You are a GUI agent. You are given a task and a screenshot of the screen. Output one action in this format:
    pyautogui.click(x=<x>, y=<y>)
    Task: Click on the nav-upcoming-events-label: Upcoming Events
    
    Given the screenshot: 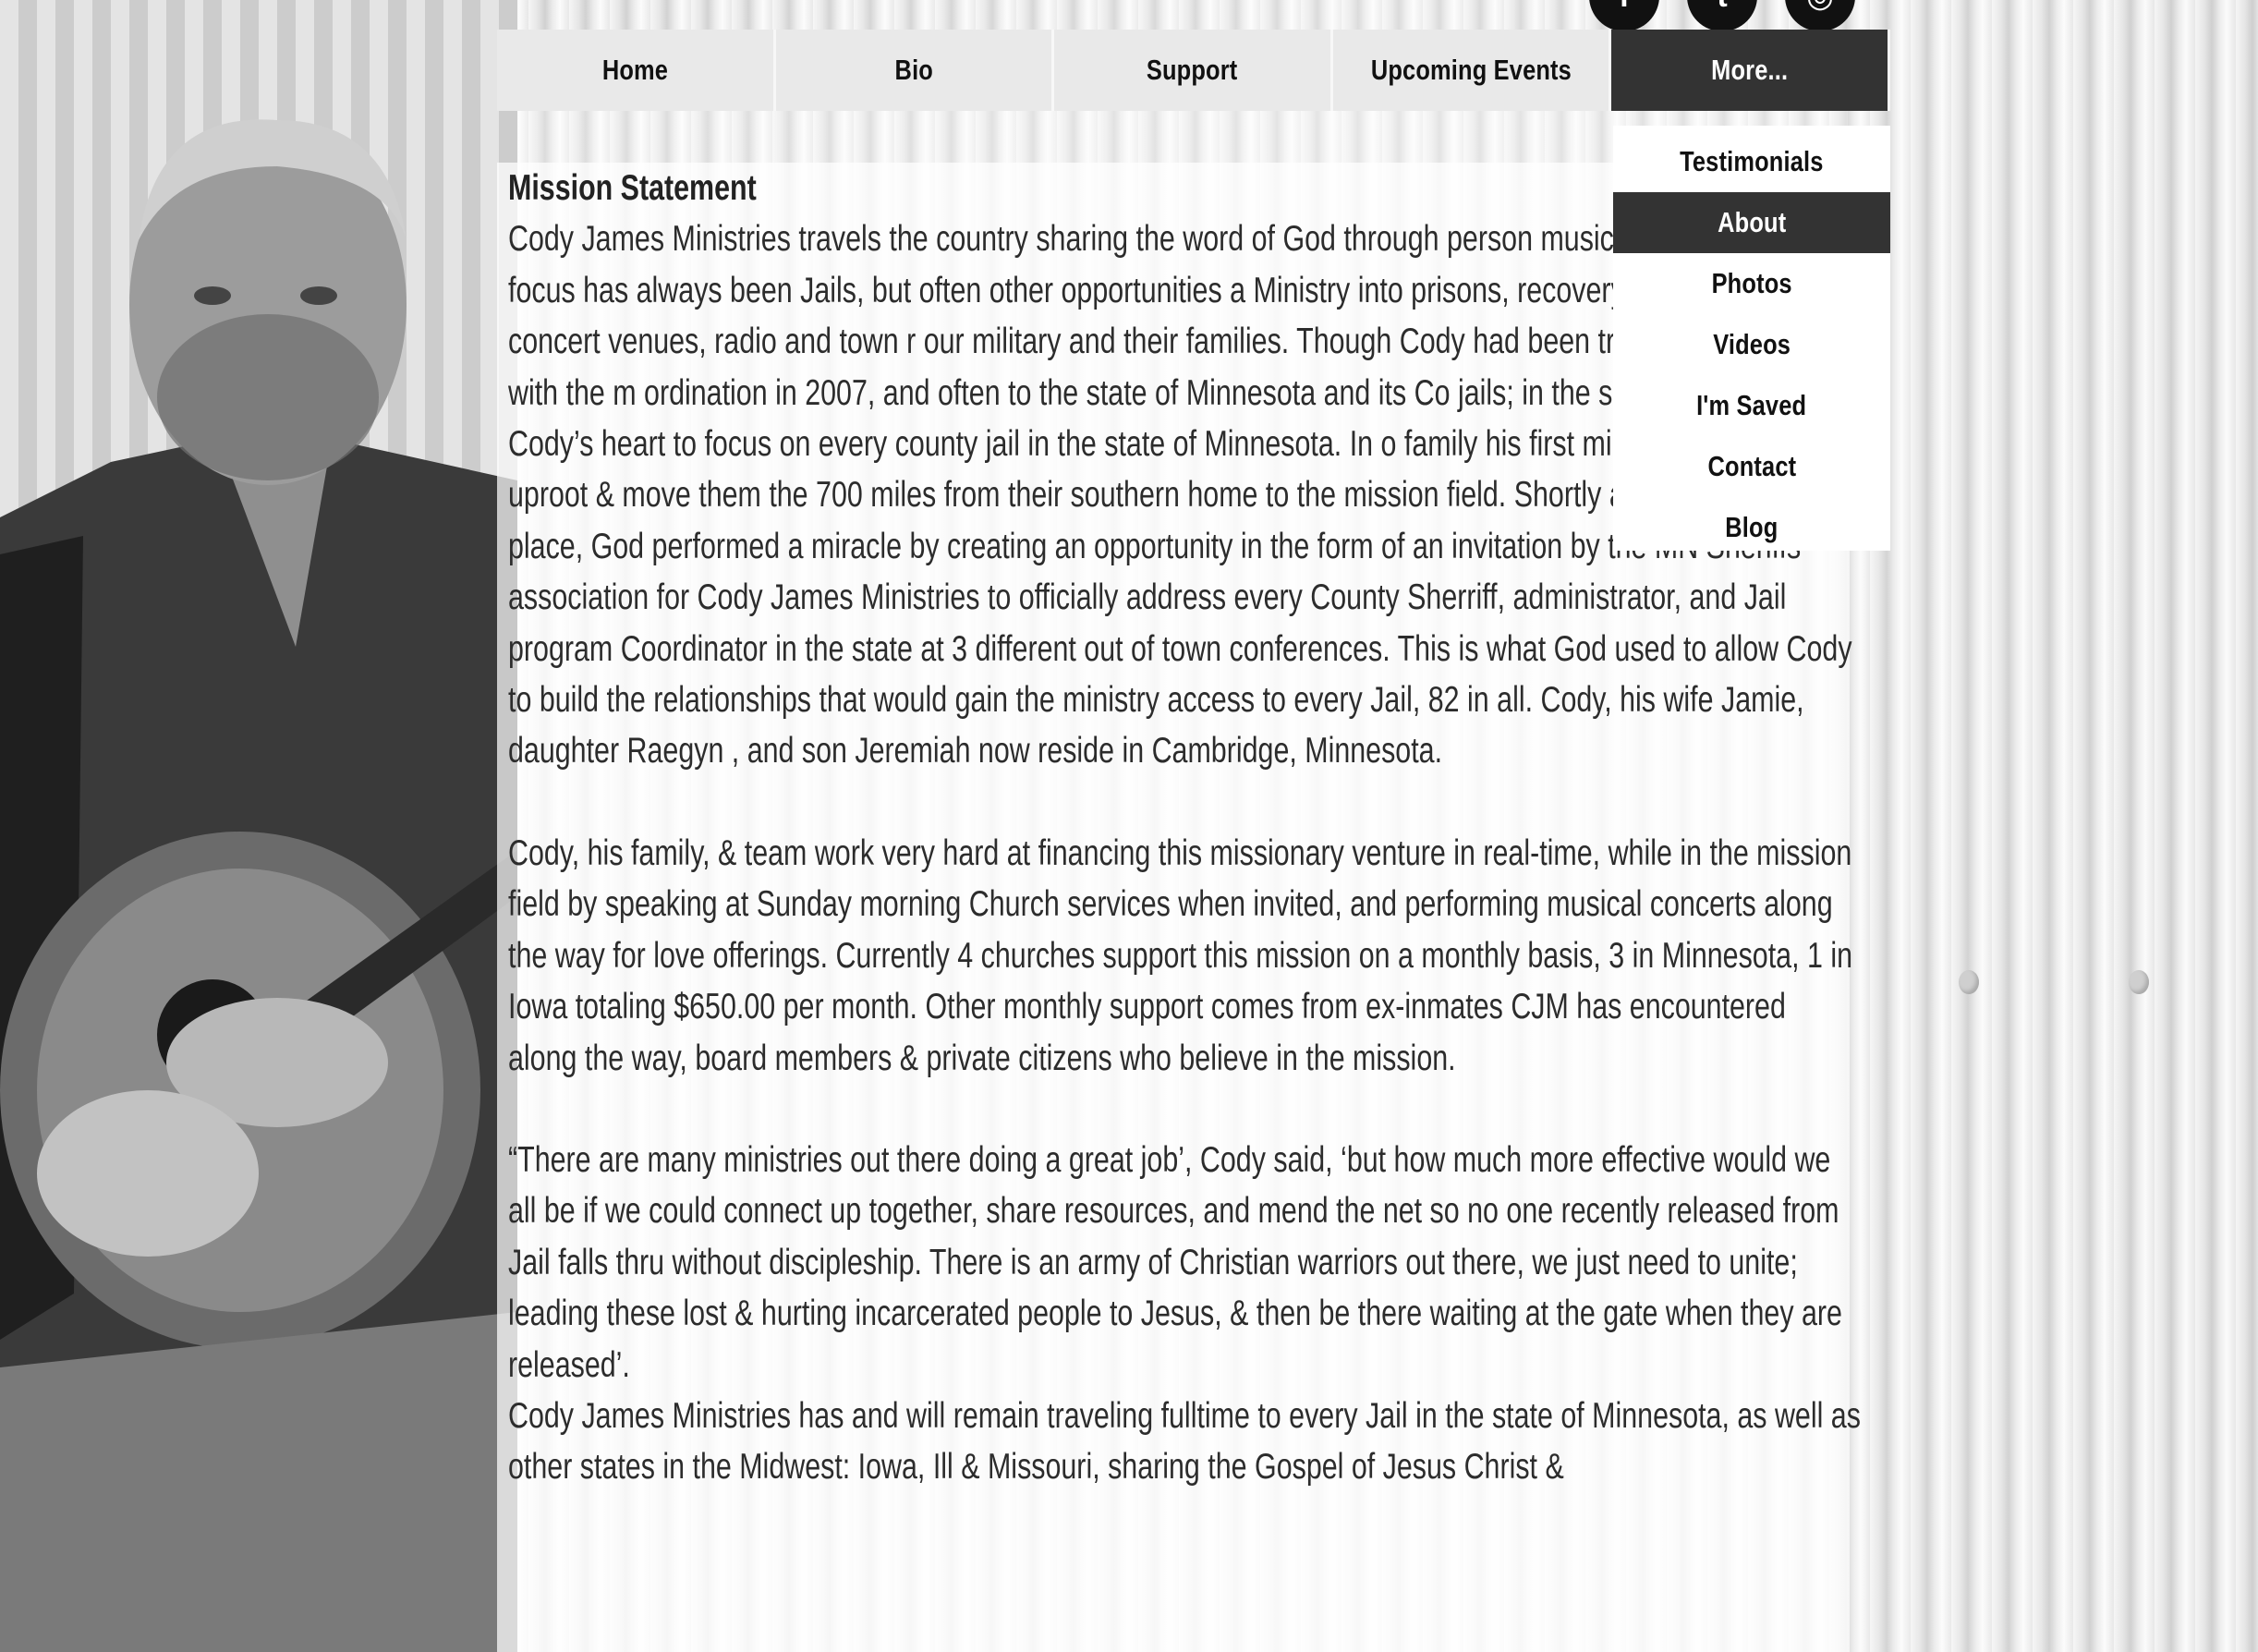 What is the action you would take?
    pyautogui.click(x=1471, y=70)
    